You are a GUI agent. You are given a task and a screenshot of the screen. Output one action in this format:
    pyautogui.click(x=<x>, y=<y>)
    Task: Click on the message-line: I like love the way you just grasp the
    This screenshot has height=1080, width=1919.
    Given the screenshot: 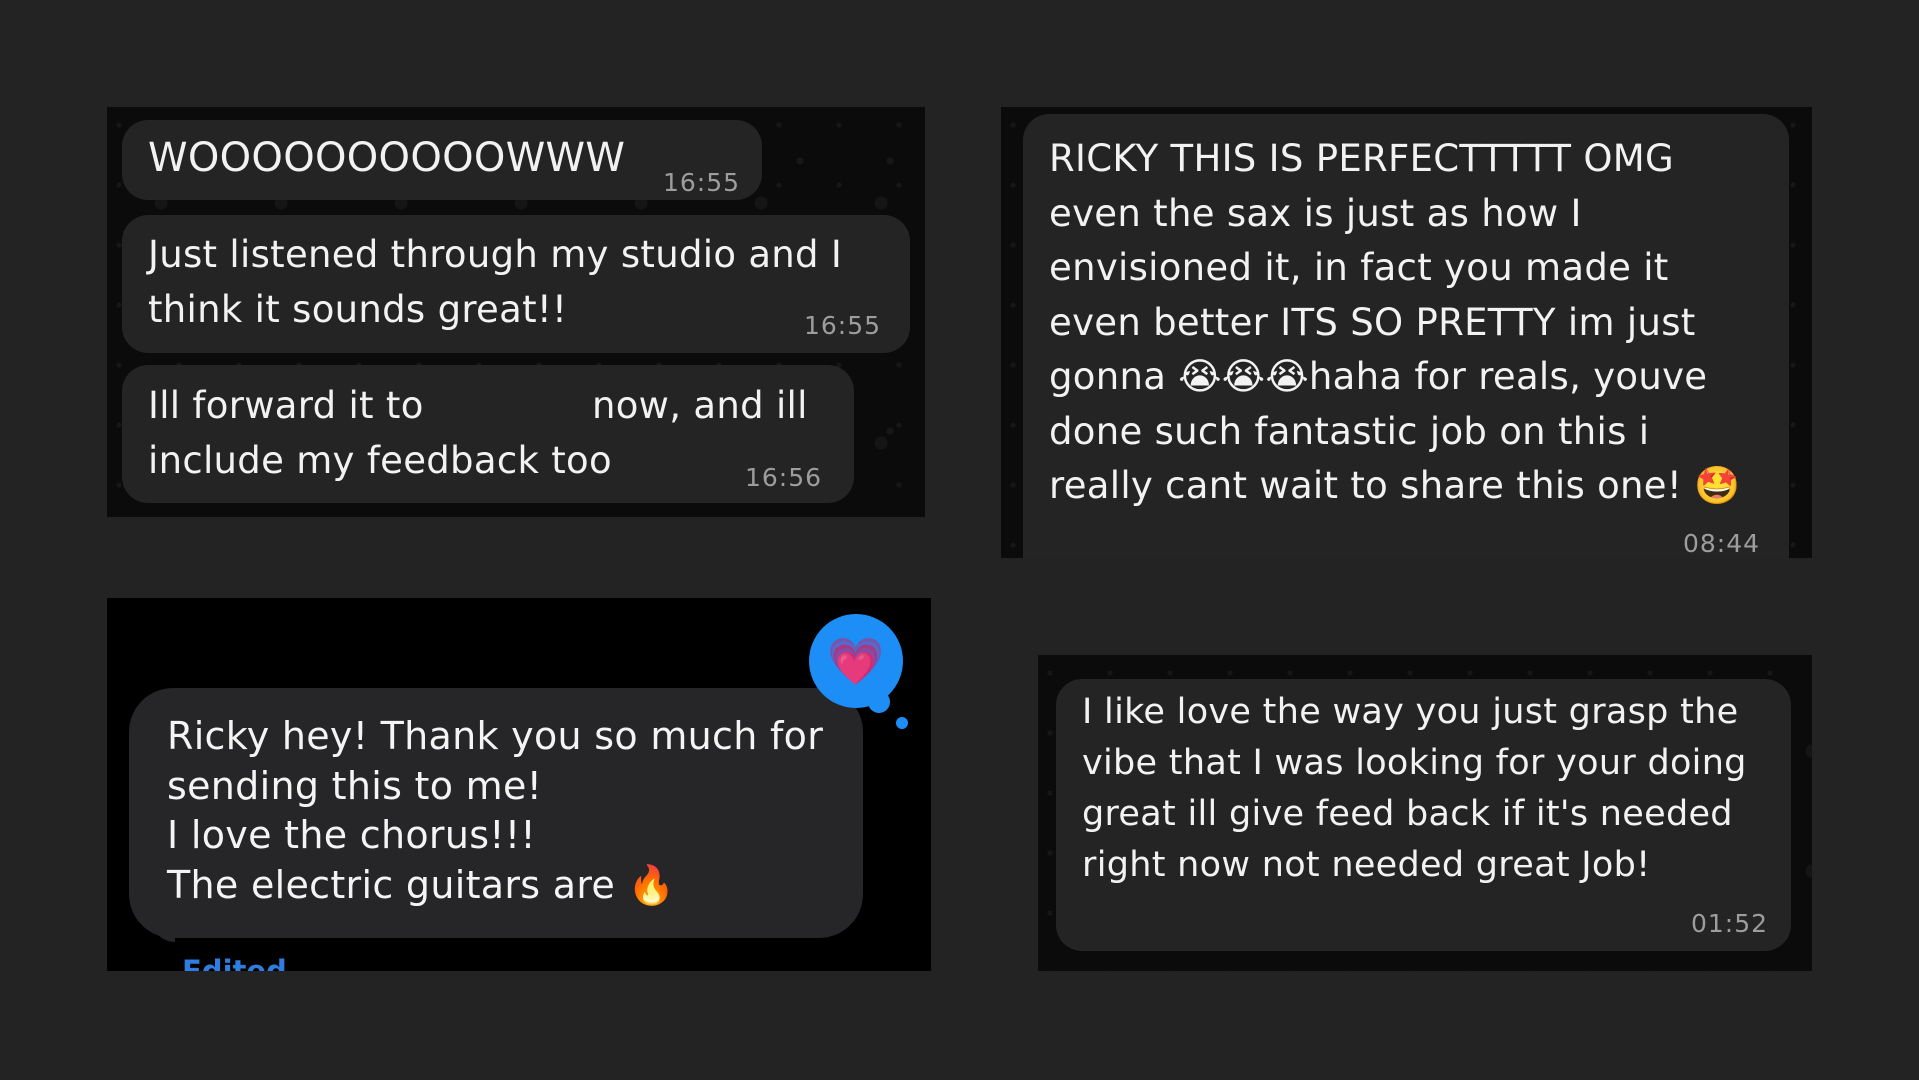 What is the action you would take?
    pyautogui.click(x=1410, y=712)
    